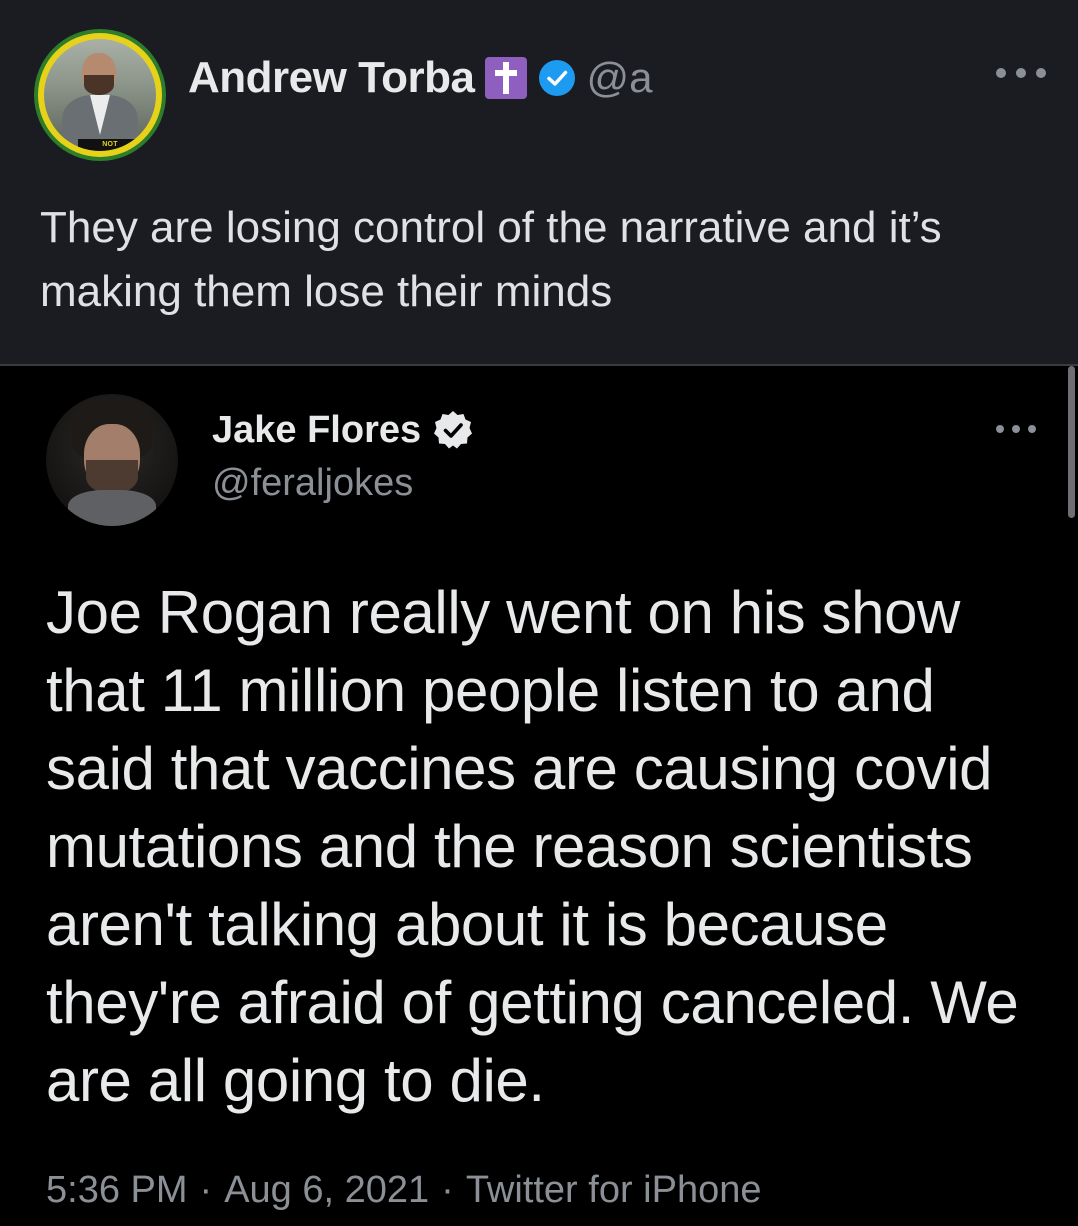 Image resolution: width=1078 pixels, height=1226 pixels. Describe the element at coordinates (614, 1190) in the screenshot. I see `tweet-source: Twitter for iPhone` at that location.